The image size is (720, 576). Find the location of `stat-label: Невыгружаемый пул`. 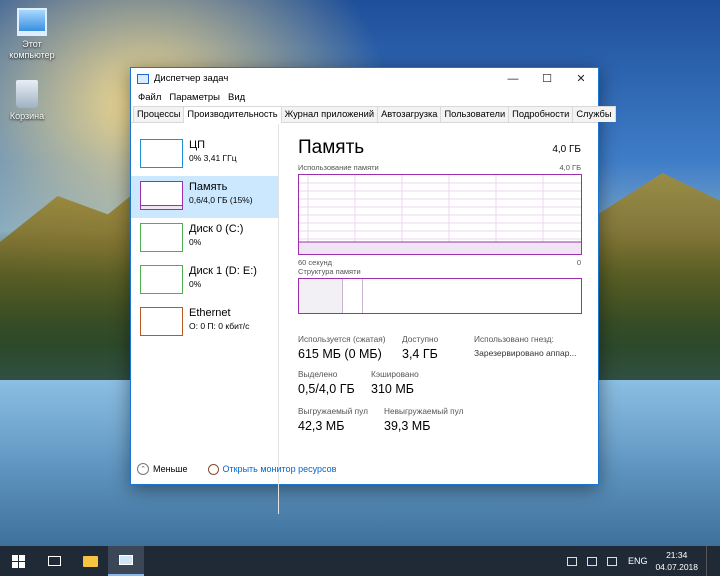

stat-label: Невыгружаемый пул is located at coordinates (424, 411).